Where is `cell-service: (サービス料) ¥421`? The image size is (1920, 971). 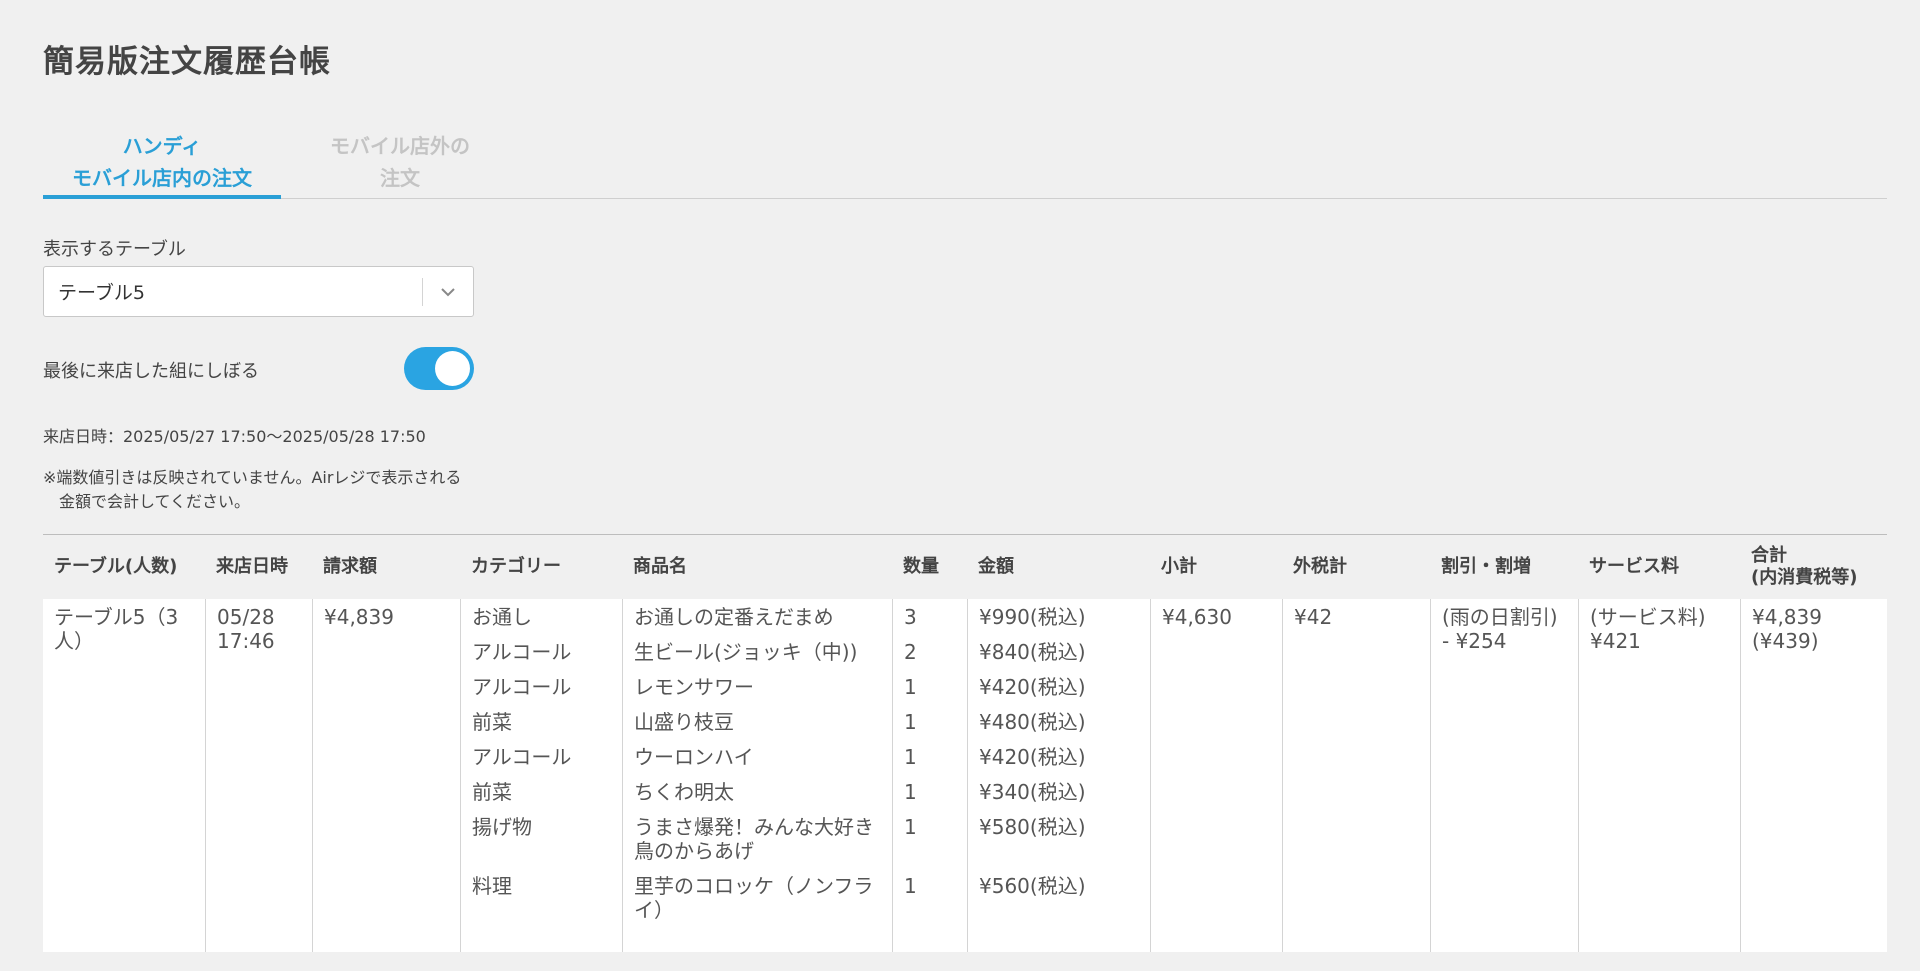
cell-service: (サービス料) ¥421 is located at coordinates (1659, 775).